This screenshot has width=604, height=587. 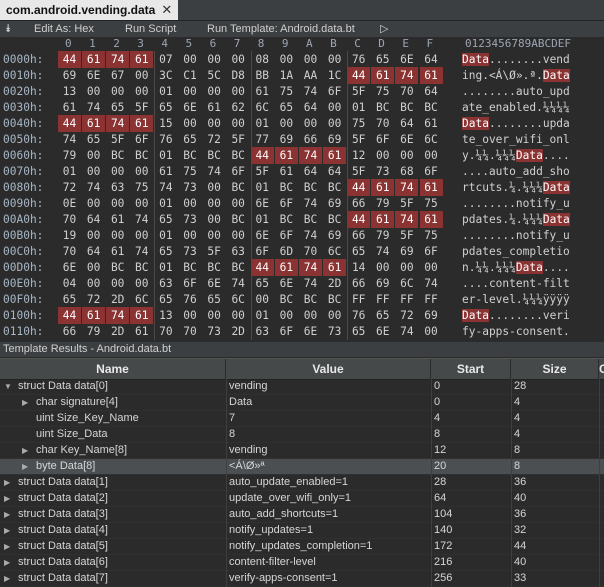 I want to click on template-row: ▶ char signature[4] Data 0 4, so click(x=302, y=403).